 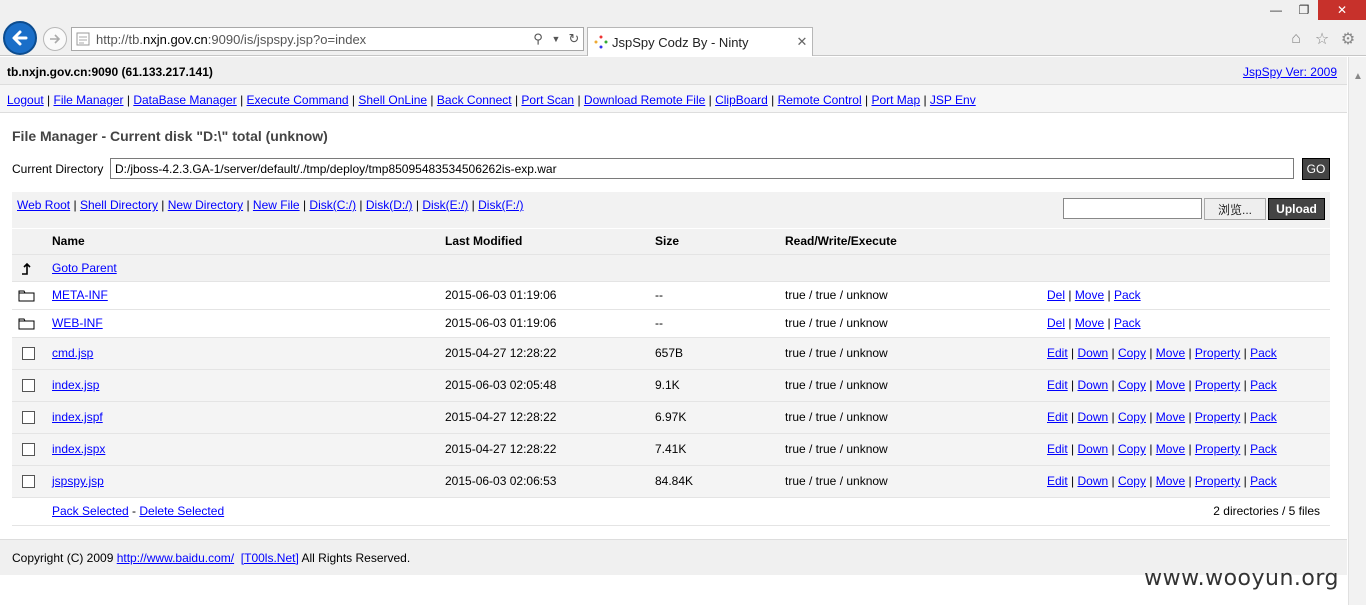 I want to click on file-link: index.jspf, so click(x=77, y=417).